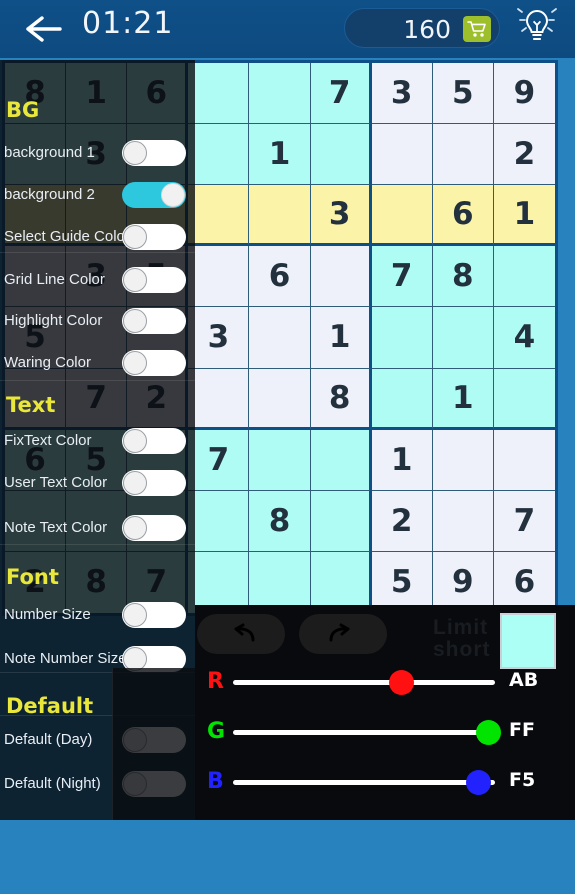 The image size is (575, 894). Describe the element at coordinates (364, 782) in the screenshot. I see `slider-track-blue` at that location.